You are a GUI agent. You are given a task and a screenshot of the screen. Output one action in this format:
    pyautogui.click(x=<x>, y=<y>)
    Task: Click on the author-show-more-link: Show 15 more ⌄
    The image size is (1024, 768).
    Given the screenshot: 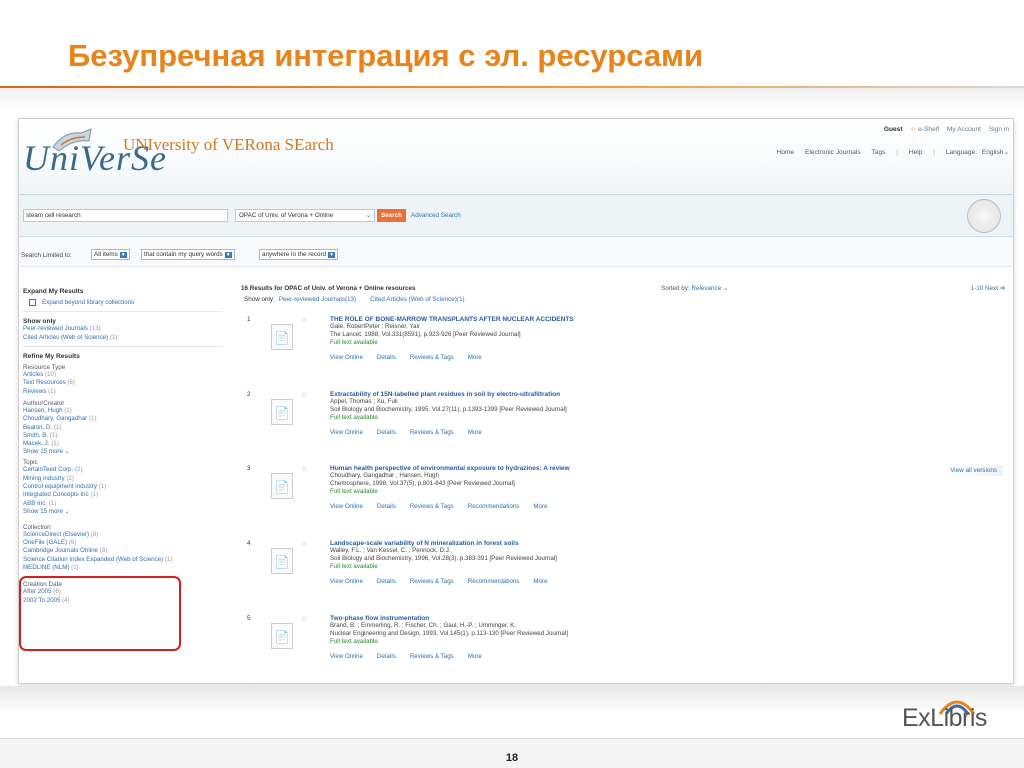 What is the action you would take?
    pyautogui.click(x=123, y=451)
    